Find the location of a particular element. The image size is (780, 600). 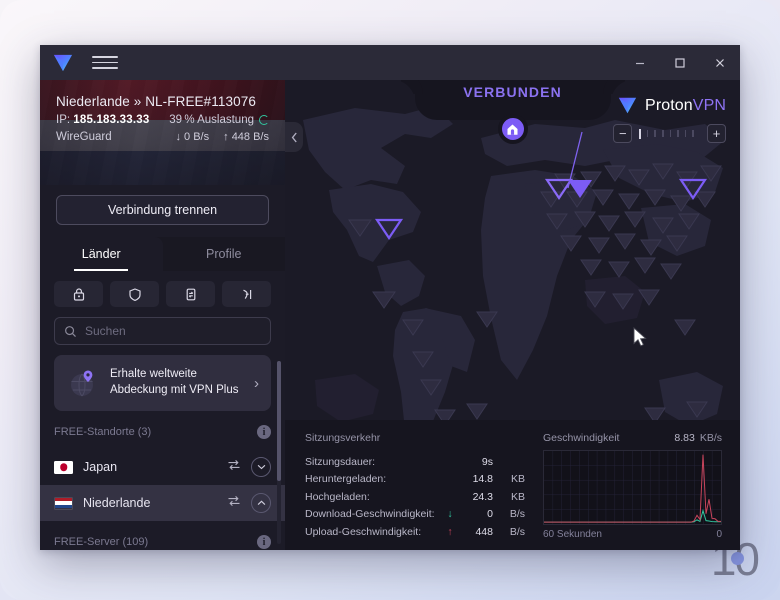

protocol-row: WireGuard ↓ 0 B/s ↑ 448 B/s is located at coordinates (162, 137).